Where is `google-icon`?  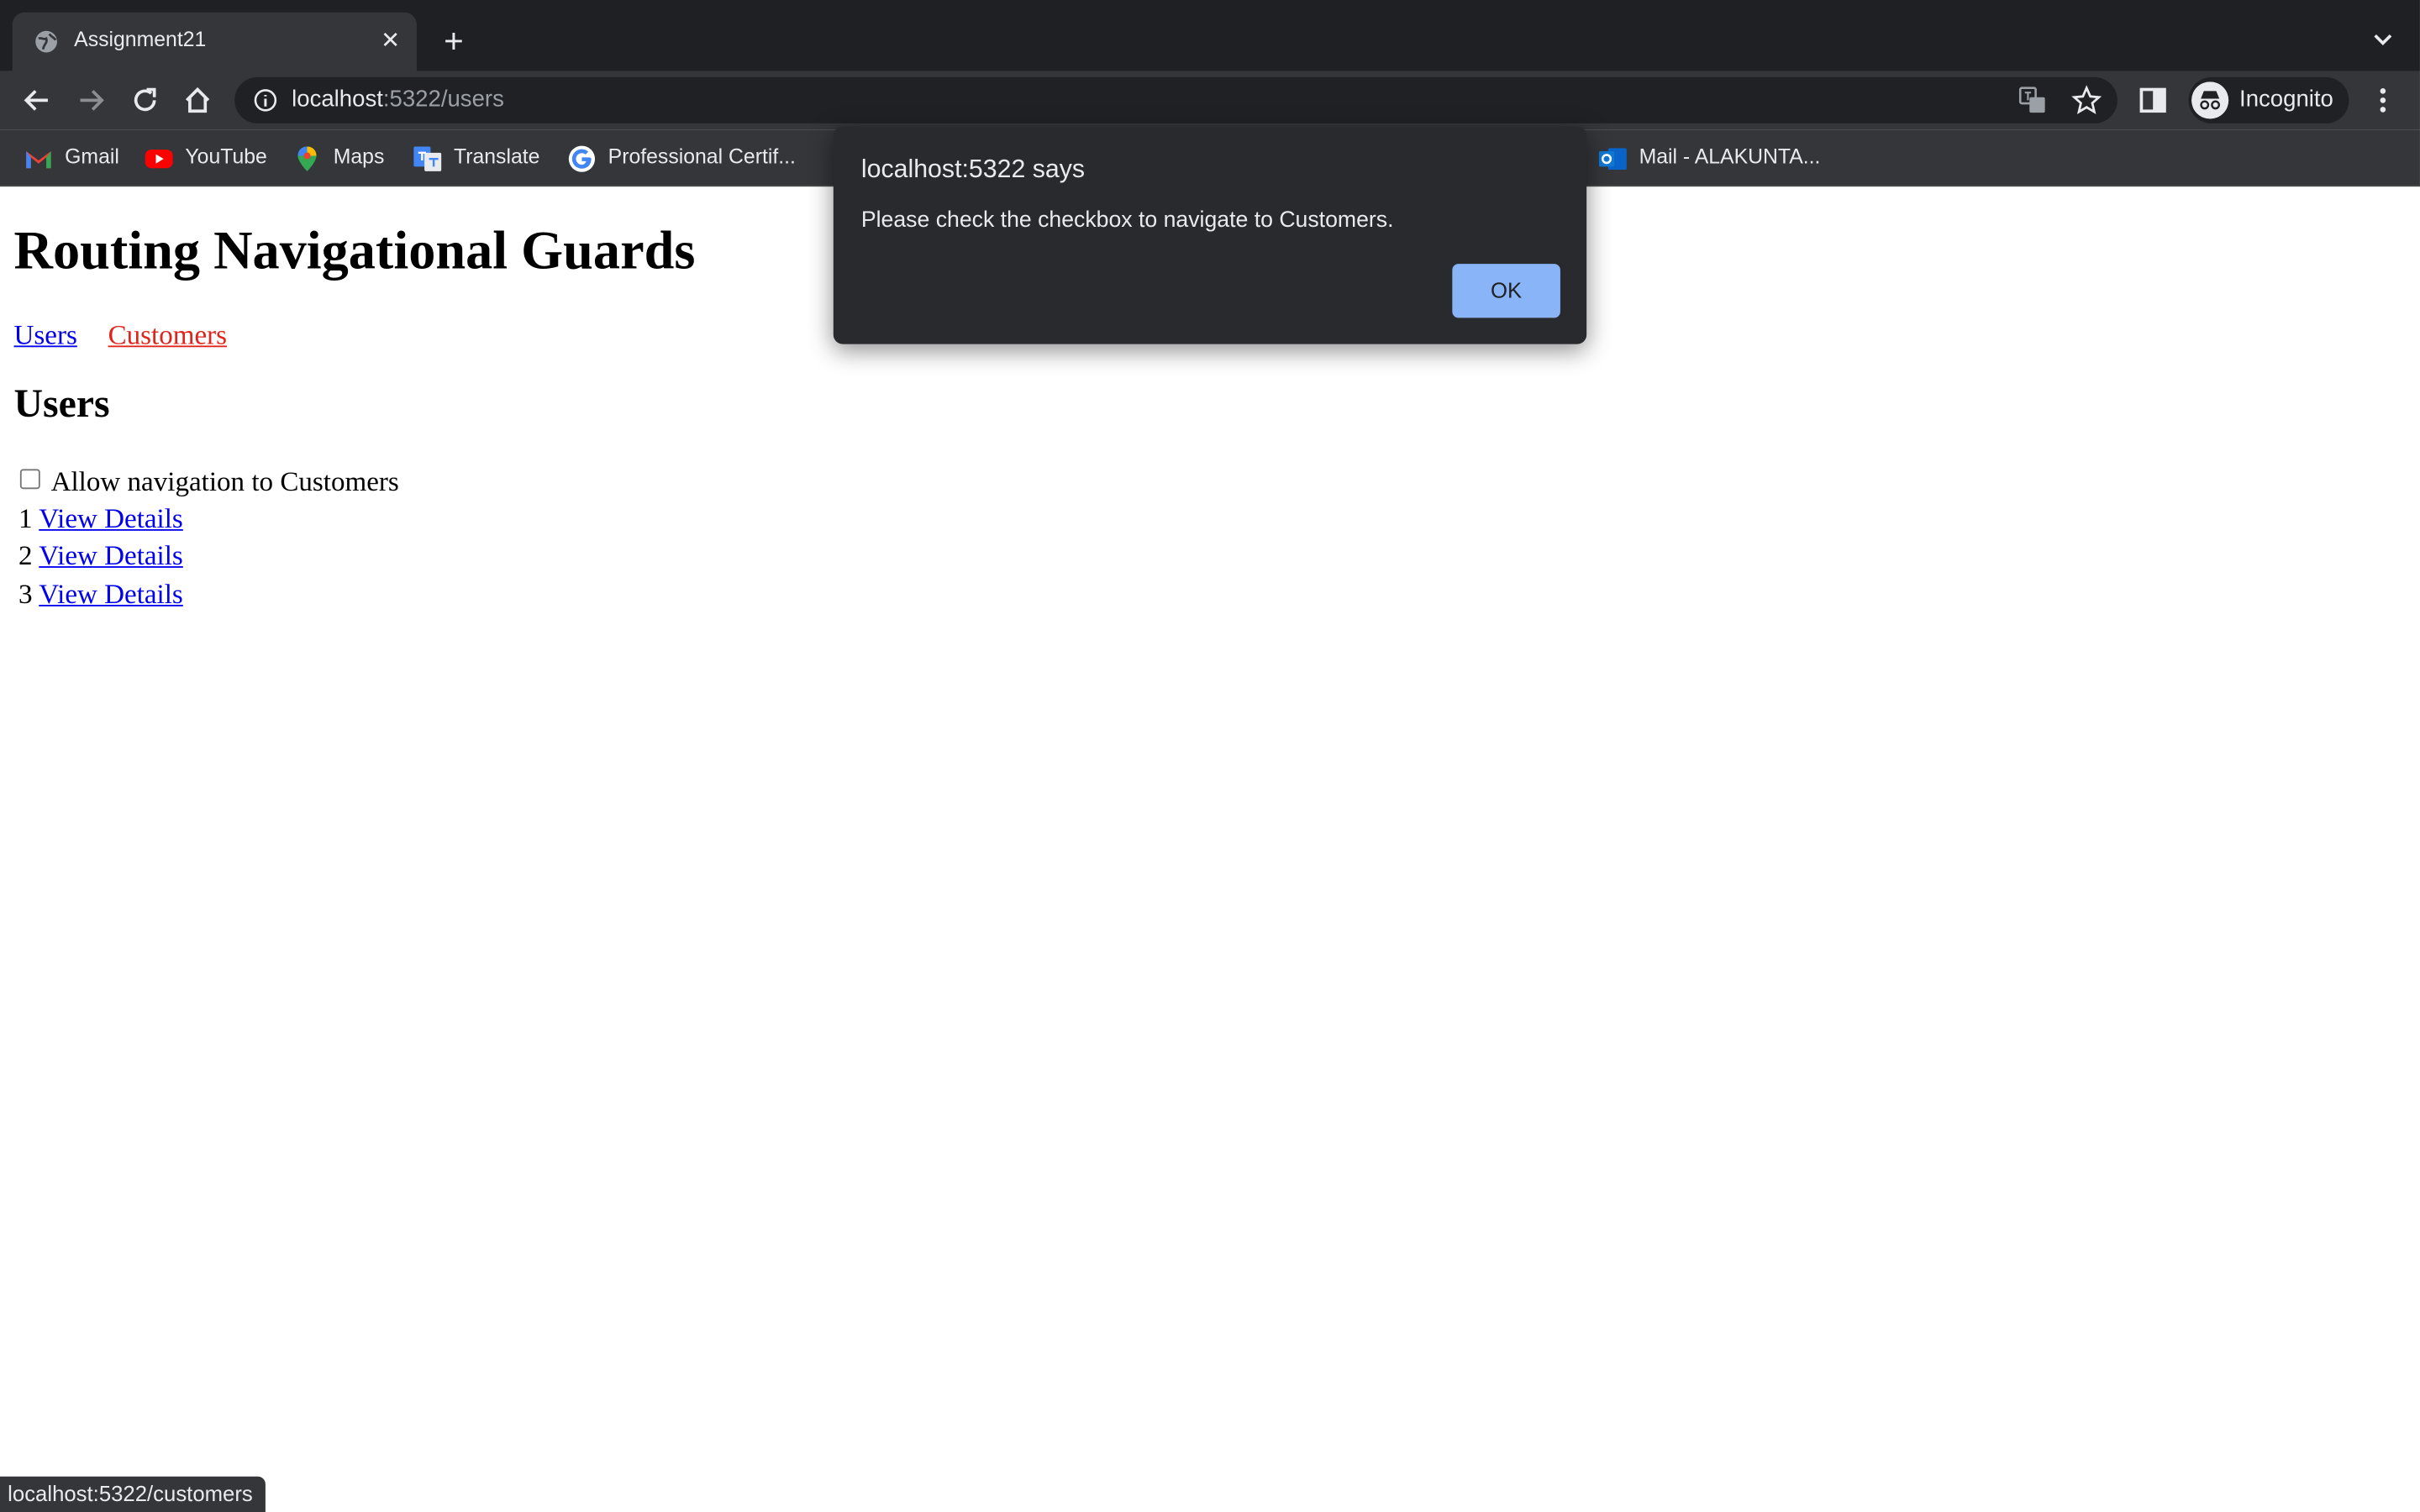
google-icon is located at coordinates (582, 158).